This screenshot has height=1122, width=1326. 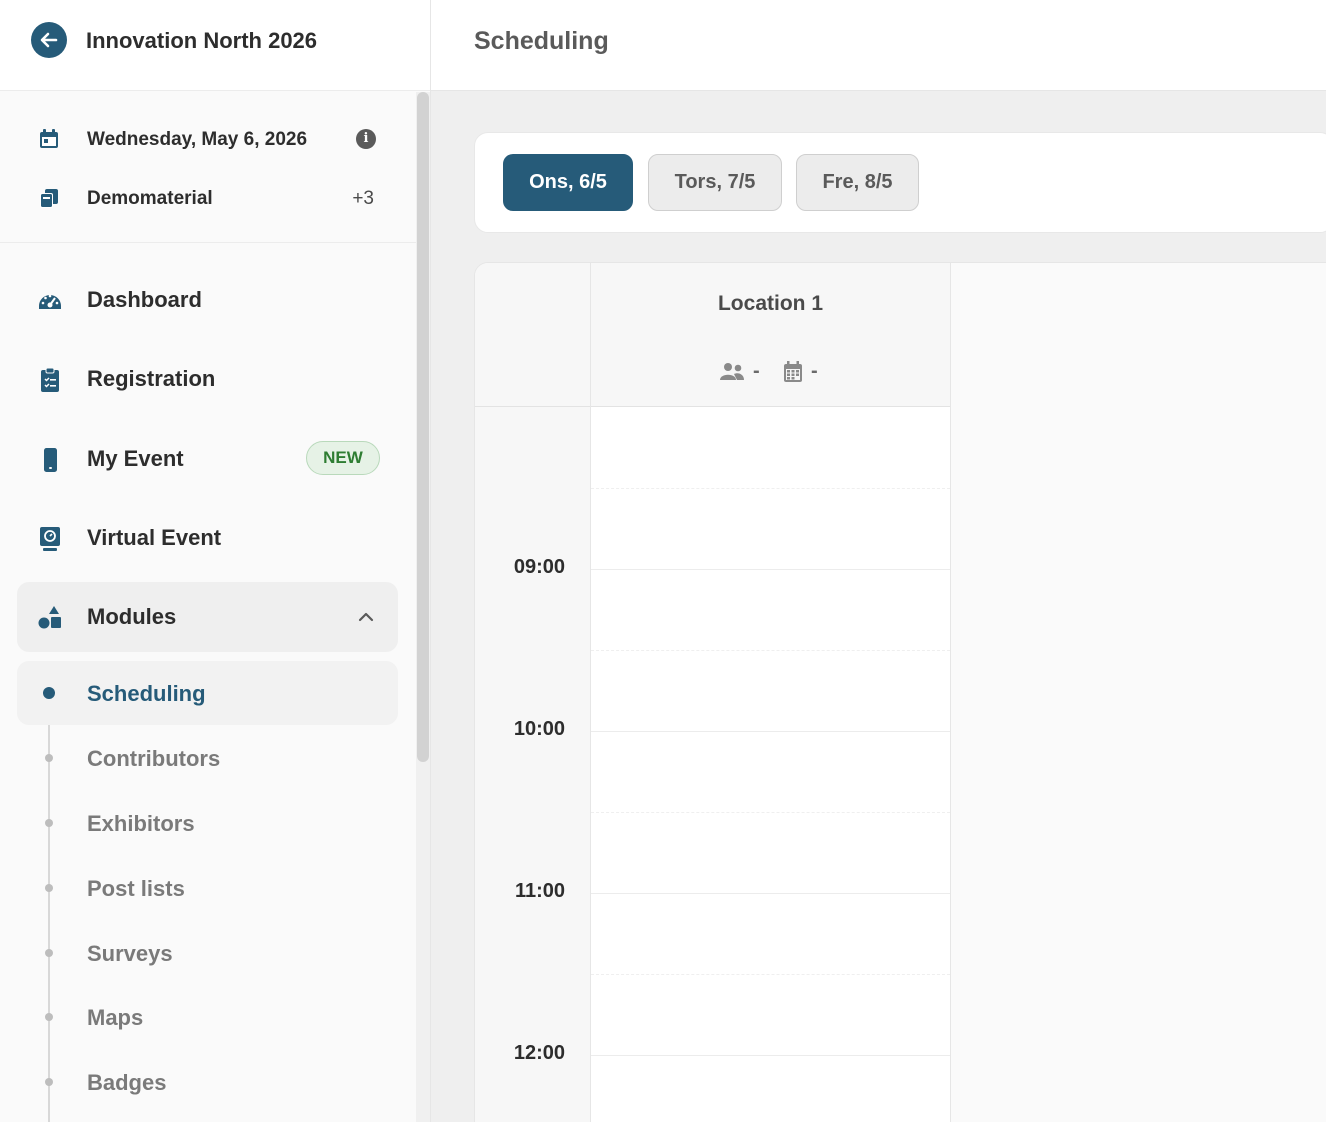 I want to click on nav-registration: Registration, so click(x=207, y=379).